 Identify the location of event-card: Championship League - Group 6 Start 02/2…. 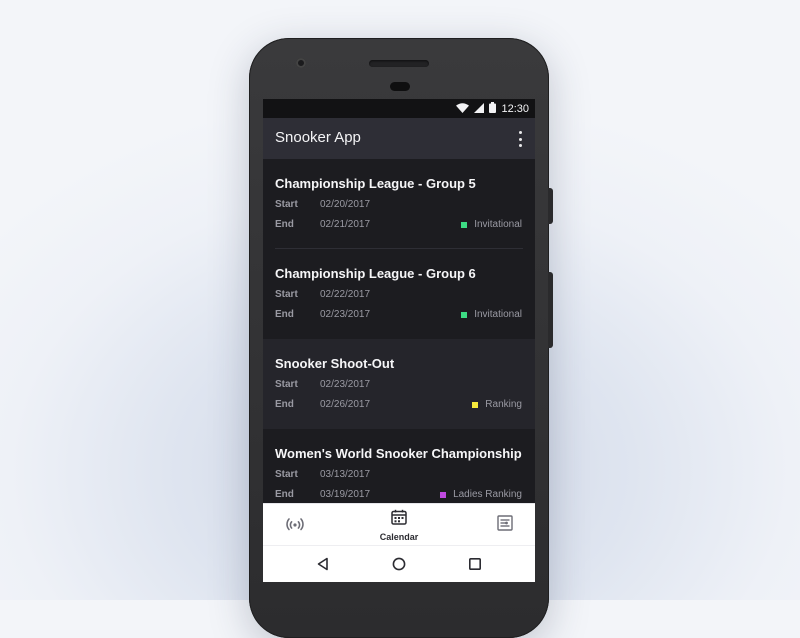
(399, 294).